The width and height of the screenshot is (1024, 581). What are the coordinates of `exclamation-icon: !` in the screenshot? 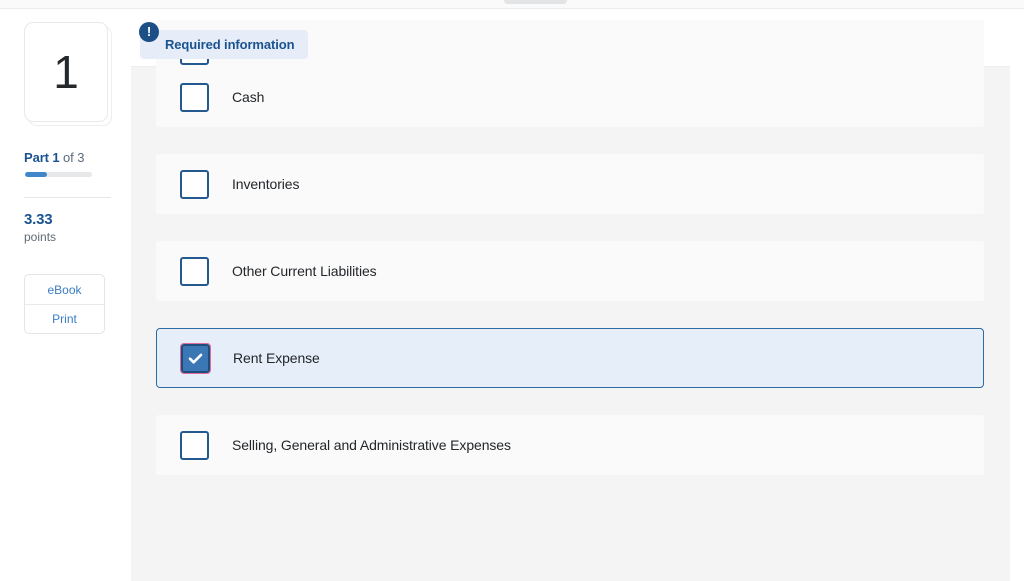 It's located at (149, 32).